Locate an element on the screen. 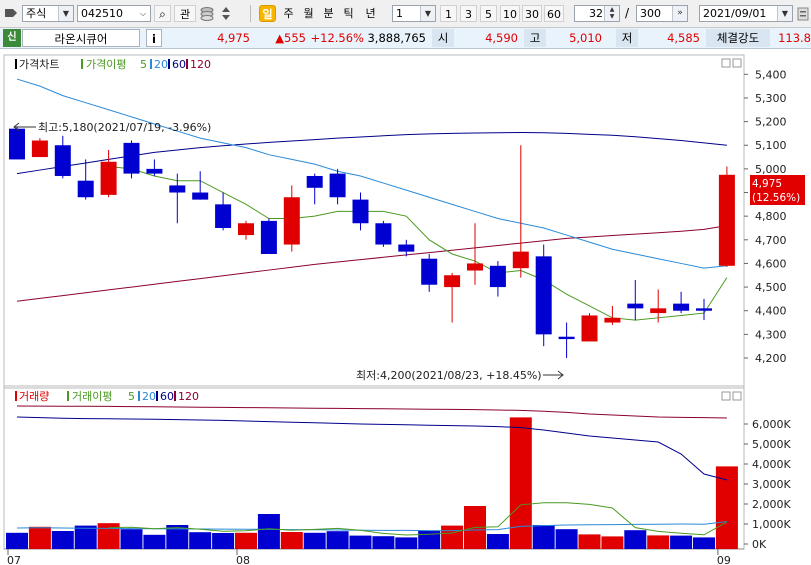  stock-code-input: 042510 ⌵ is located at coordinates (114, 13).